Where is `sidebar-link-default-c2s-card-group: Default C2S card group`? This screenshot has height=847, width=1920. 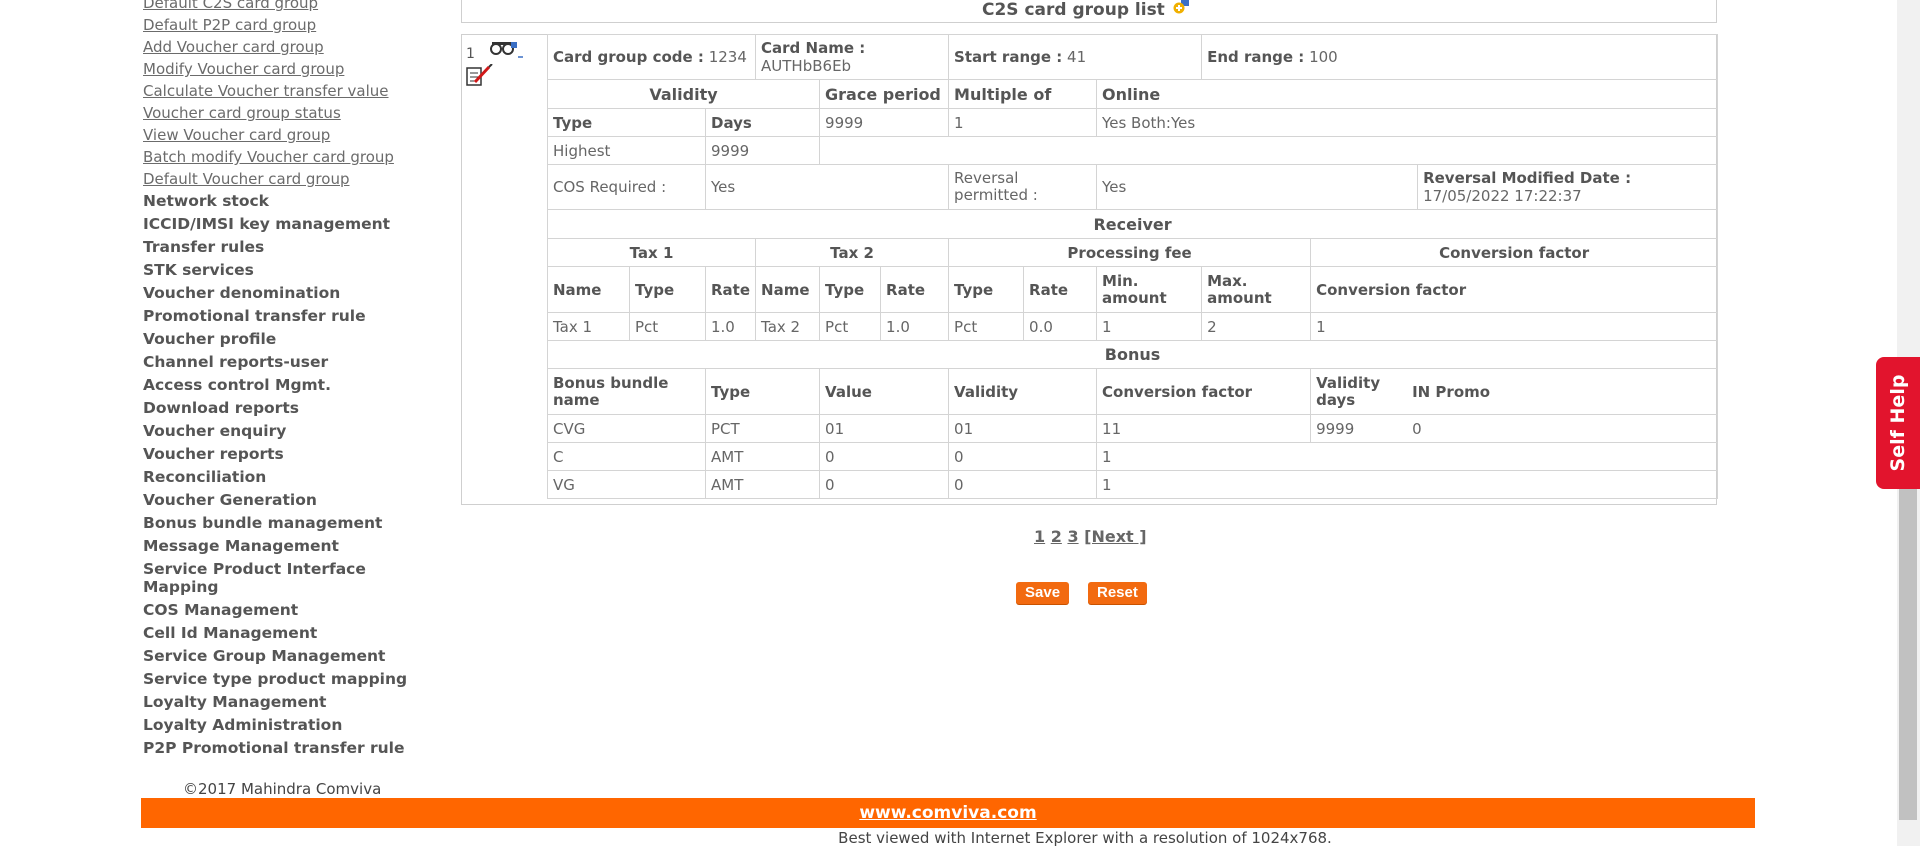 sidebar-link-default-c2s-card-group: Default C2S card group is located at coordinates (278, 7).